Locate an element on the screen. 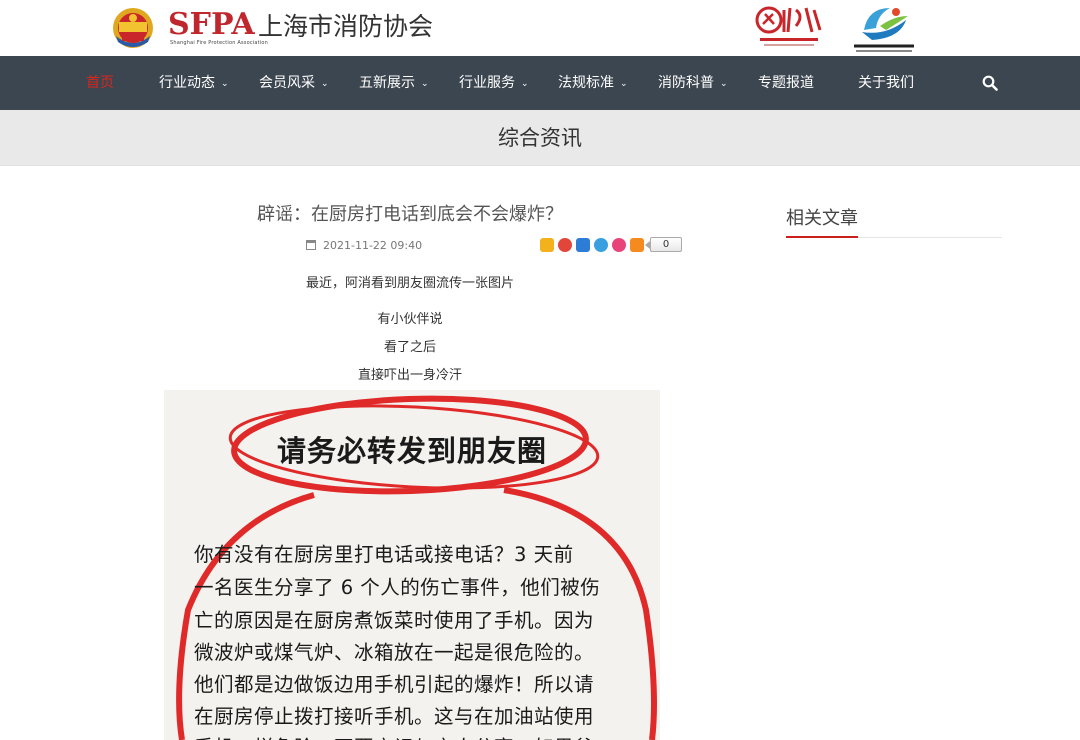 The height and width of the screenshot is (740, 1080). nav-item-members: 会员风采 ⌄ is located at coordinates (294, 83).